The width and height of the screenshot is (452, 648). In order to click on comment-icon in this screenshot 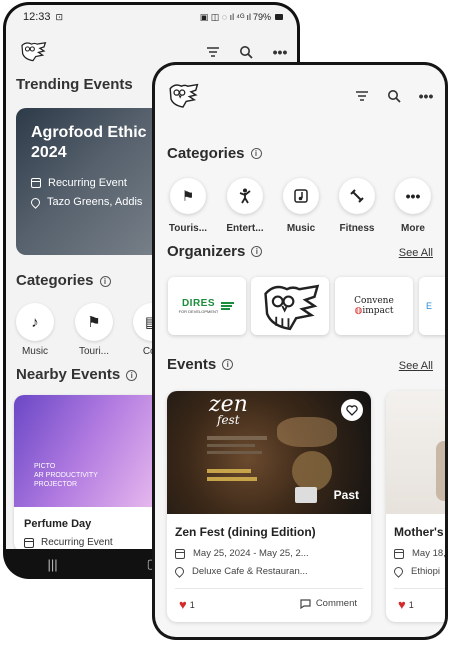, I will do `click(305, 603)`.